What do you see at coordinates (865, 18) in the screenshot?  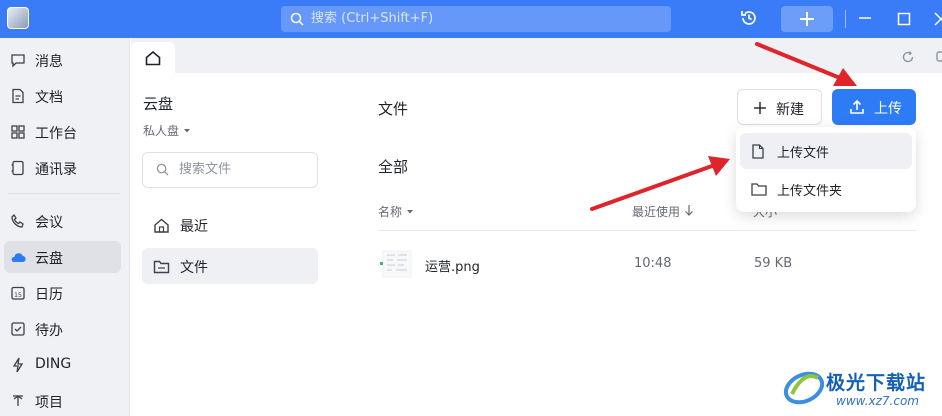 I see `minimize-icon` at bounding box center [865, 18].